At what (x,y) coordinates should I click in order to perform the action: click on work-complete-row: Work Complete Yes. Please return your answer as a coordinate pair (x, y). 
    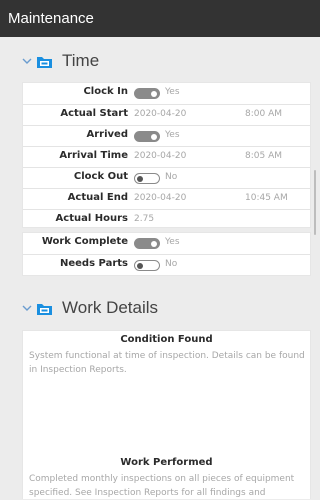
    Looking at the image, I should click on (166, 243).